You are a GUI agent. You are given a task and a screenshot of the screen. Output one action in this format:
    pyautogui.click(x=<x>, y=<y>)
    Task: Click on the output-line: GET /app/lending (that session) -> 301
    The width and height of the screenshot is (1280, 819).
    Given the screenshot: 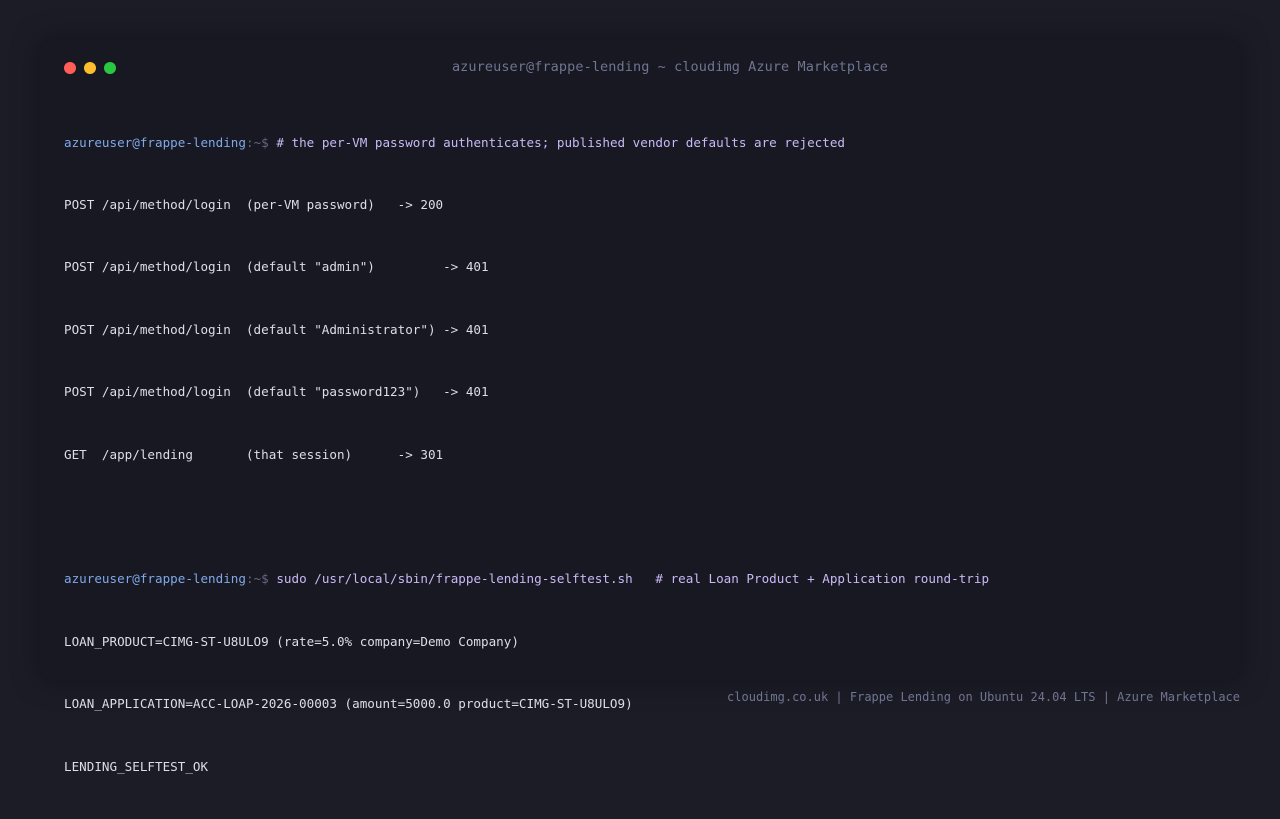 What is the action you would take?
    pyautogui.click(x=254, y=454)
    